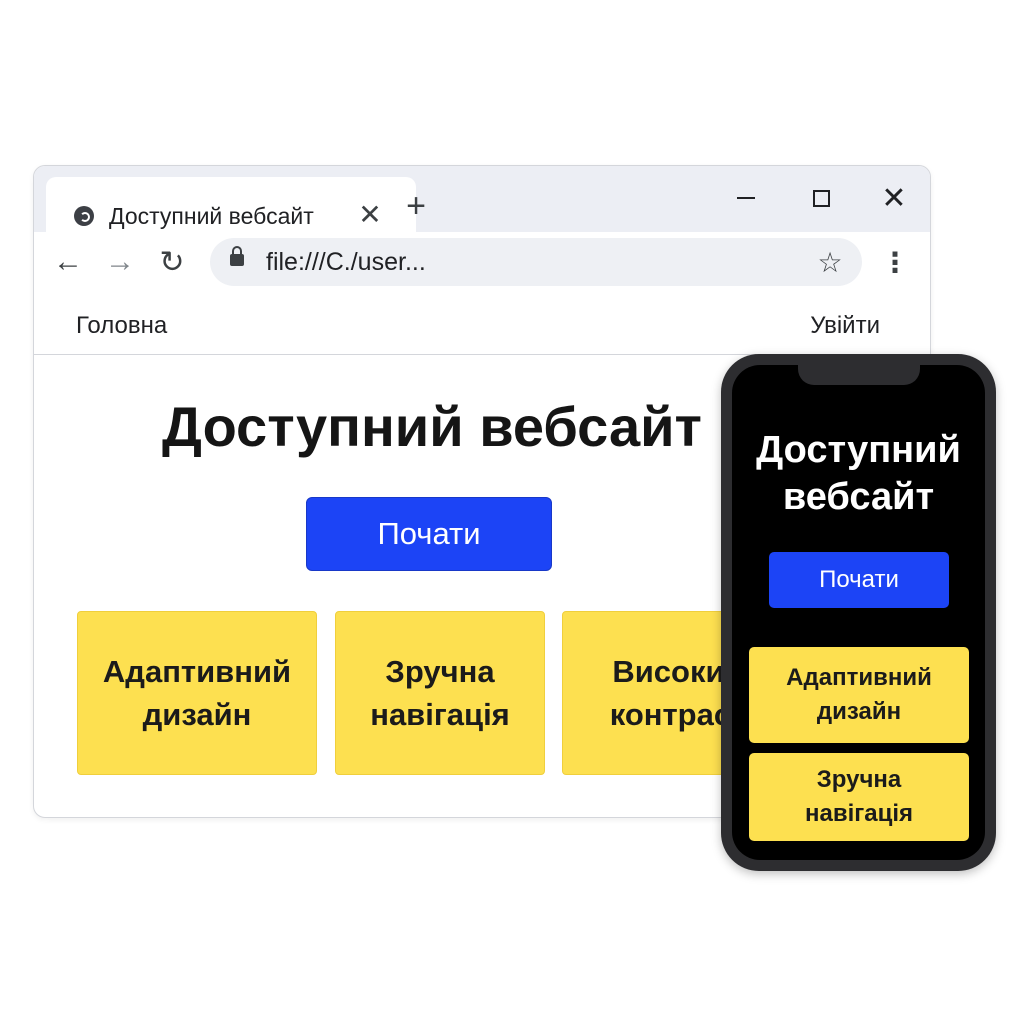  What do you see at coordinates (858, 450) in the screenshot?
I see `phone-title-line: Доступний` at bounding box center [858, 450].